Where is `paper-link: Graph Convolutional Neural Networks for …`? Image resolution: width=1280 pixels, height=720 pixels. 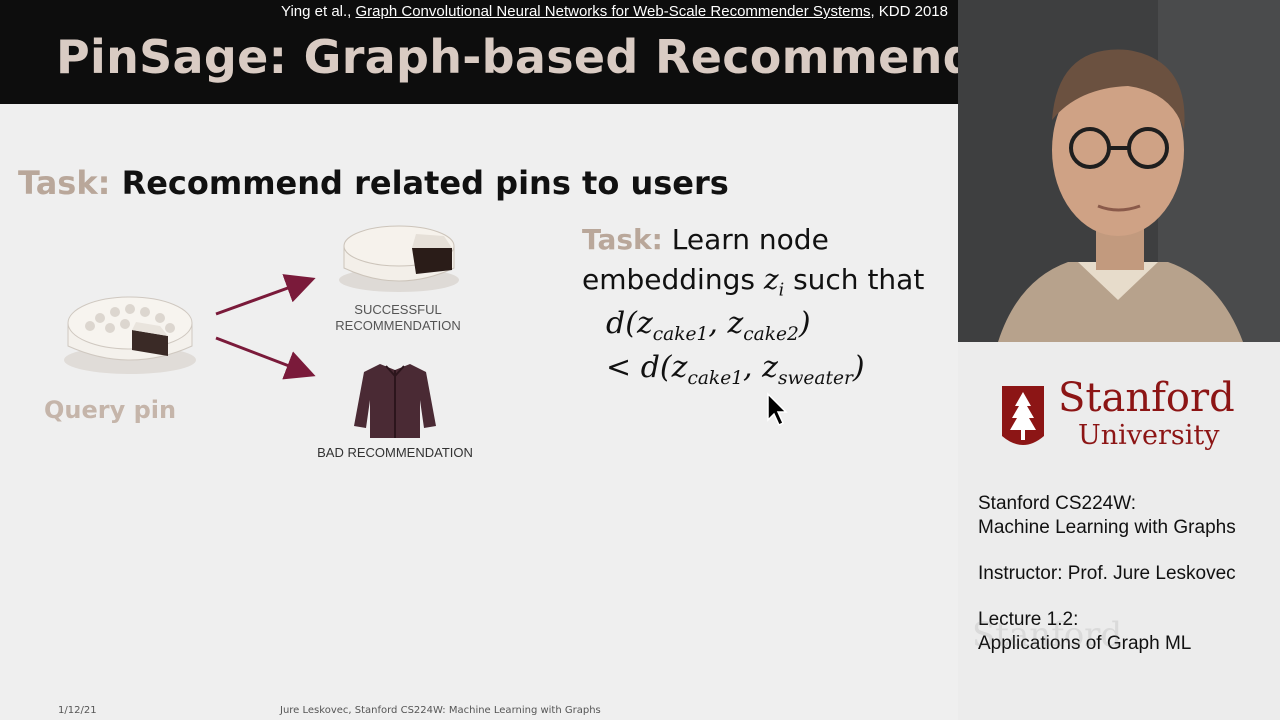
paper-link: Graph Convolutional Neural Networks for … is located at coordinates (613, 11).